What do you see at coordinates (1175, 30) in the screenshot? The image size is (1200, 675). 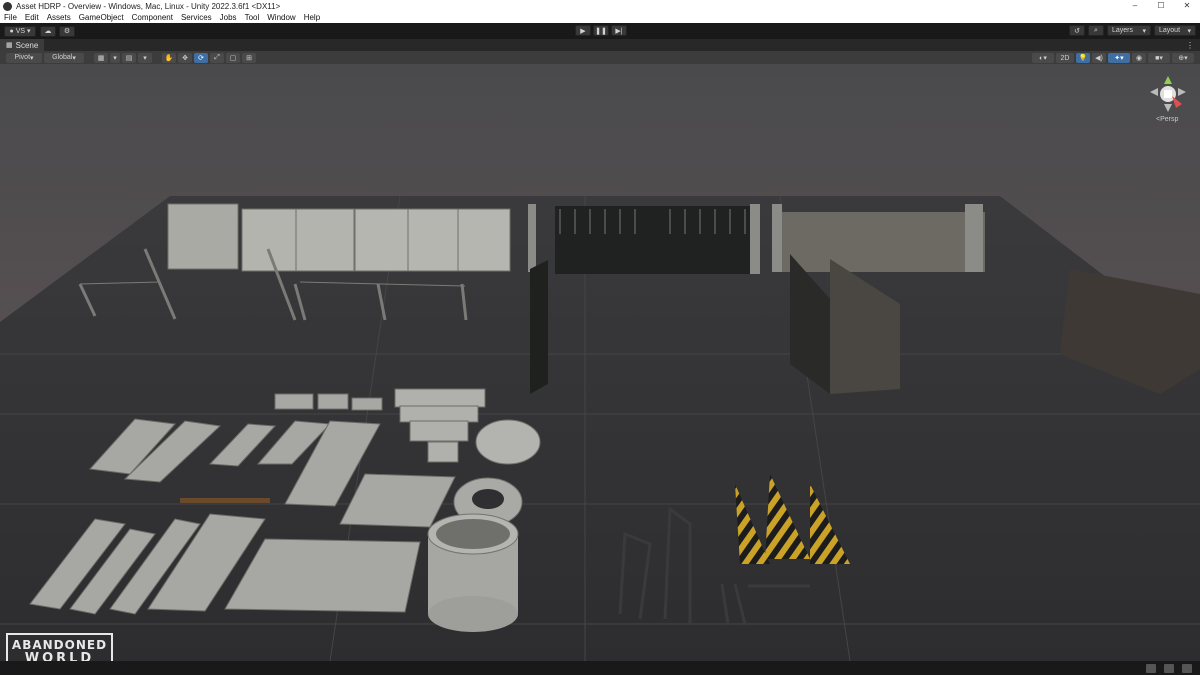 I see `layout-dropdown: Layout ▾` at bounding box center [1175, 30].